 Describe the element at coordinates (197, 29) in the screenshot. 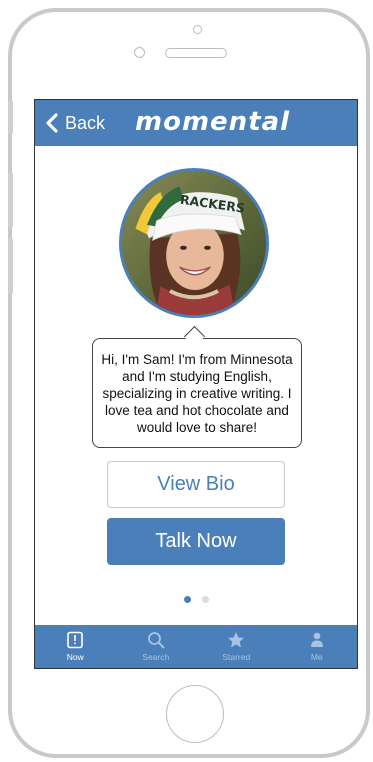

I see `front-camera` at that location.